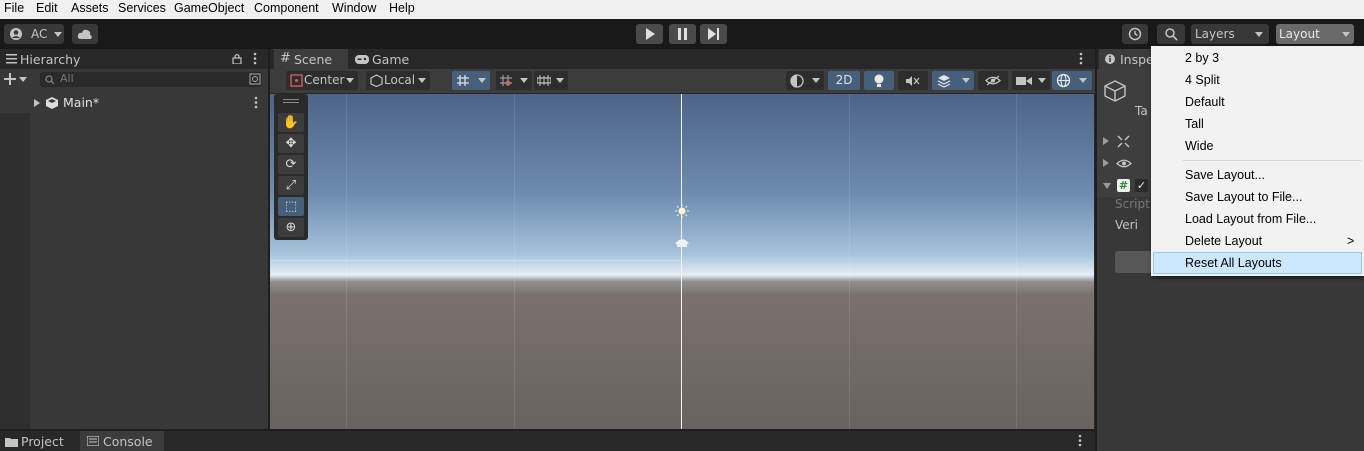 Image resolution: width=1364 pixels, height=451 pixels. I want to click on info-icon, so click(1110, 59).